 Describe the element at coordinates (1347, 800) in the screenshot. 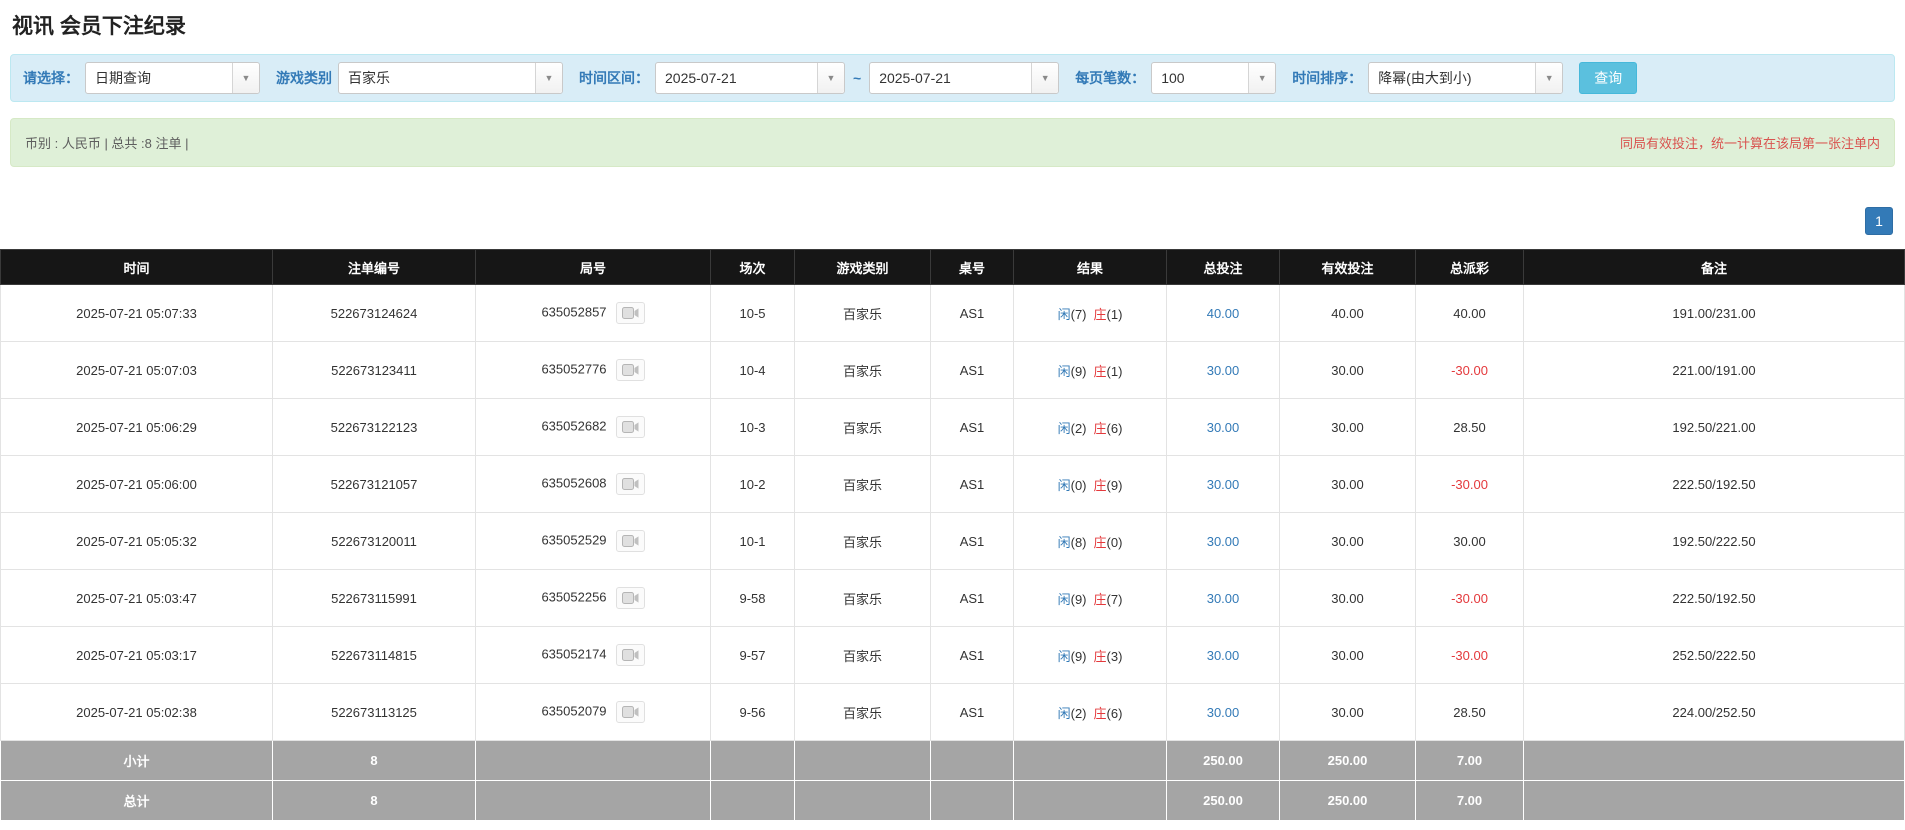

I see `total-valid-bet: 250.00` at that location.